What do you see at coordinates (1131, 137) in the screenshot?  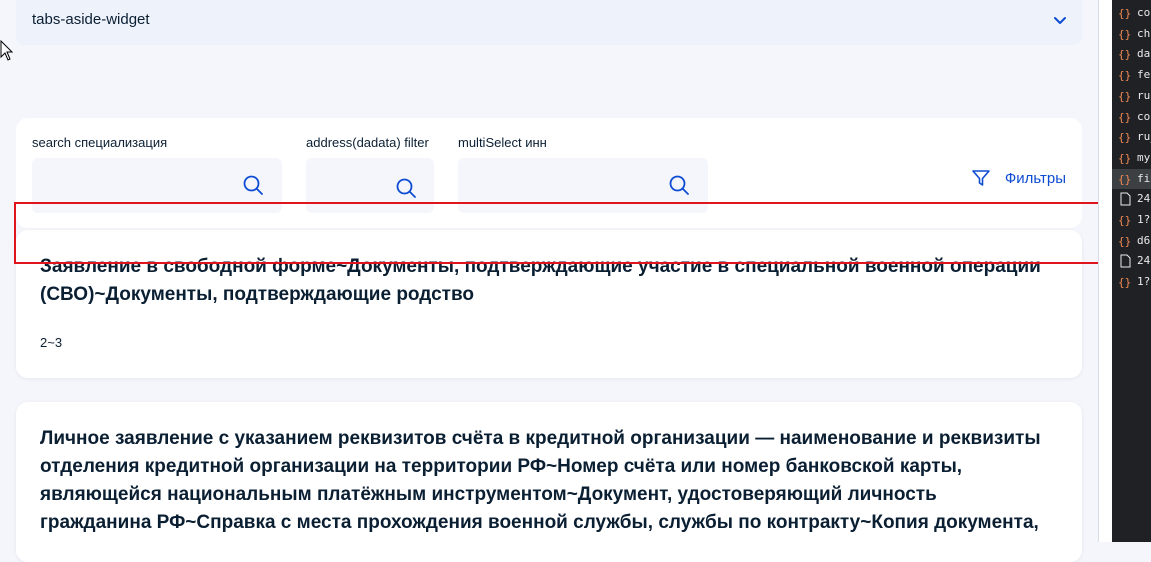 I see `devtools-file-item: {} ru_` at bounding box center [1131, 137].